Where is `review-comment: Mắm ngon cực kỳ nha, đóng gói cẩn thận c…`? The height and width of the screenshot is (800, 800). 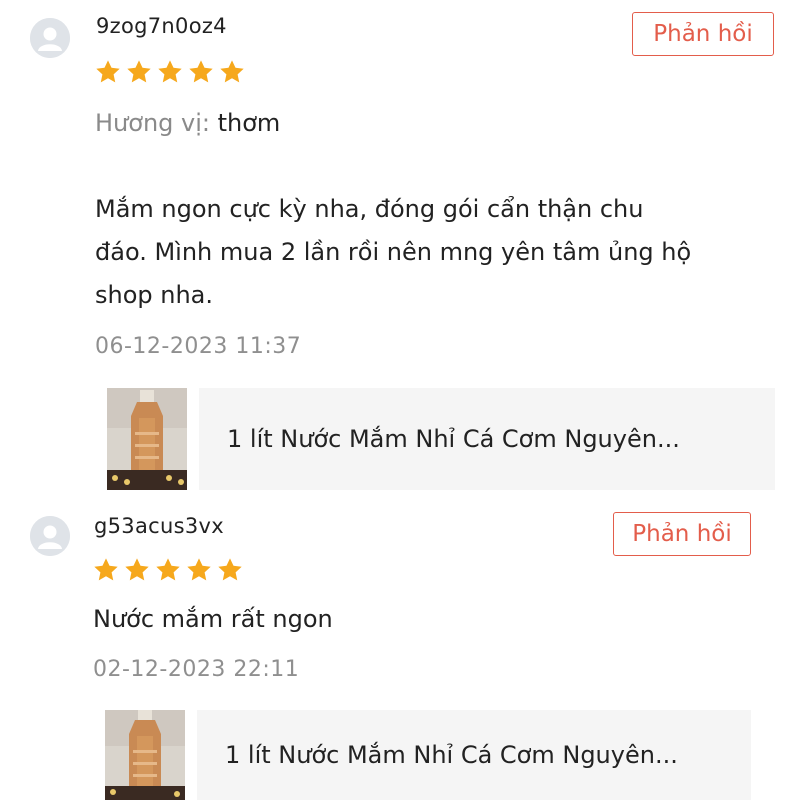
review-comment: Mắm ngon cực kỳ nha, đóng gói cẩn thận c… is located at coordinates (393, 252).